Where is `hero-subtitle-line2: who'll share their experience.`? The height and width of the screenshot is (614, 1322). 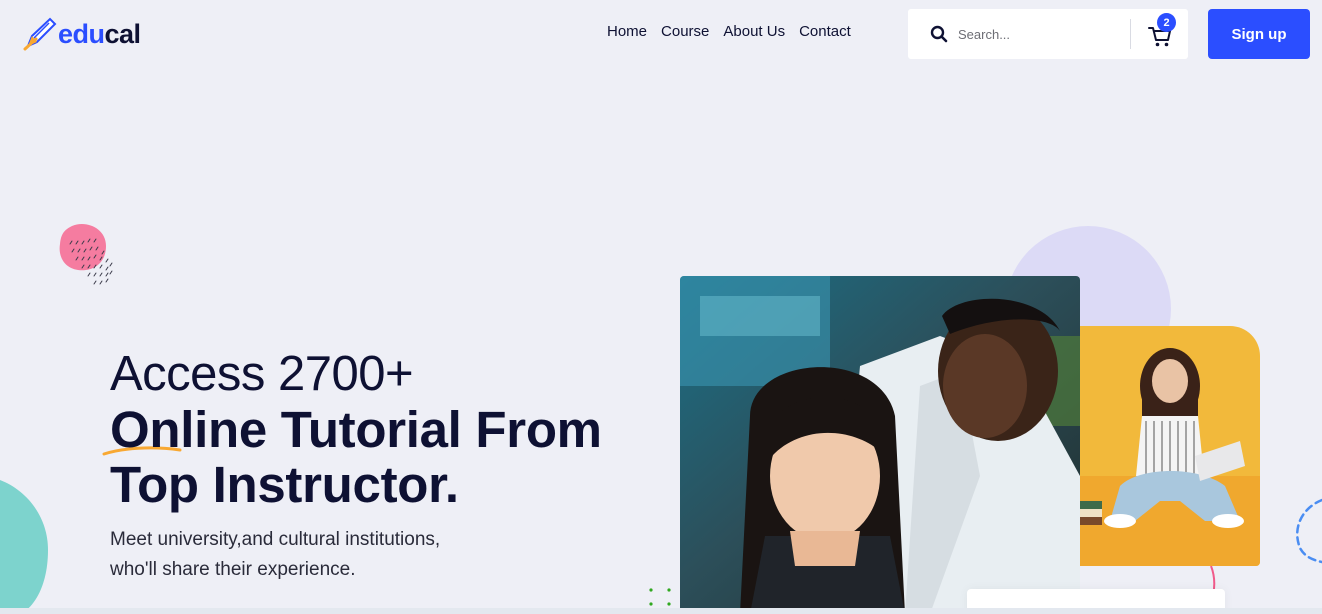 hero-subtitle-line2: who'll share their experience. is located at coordinates (233, 569).